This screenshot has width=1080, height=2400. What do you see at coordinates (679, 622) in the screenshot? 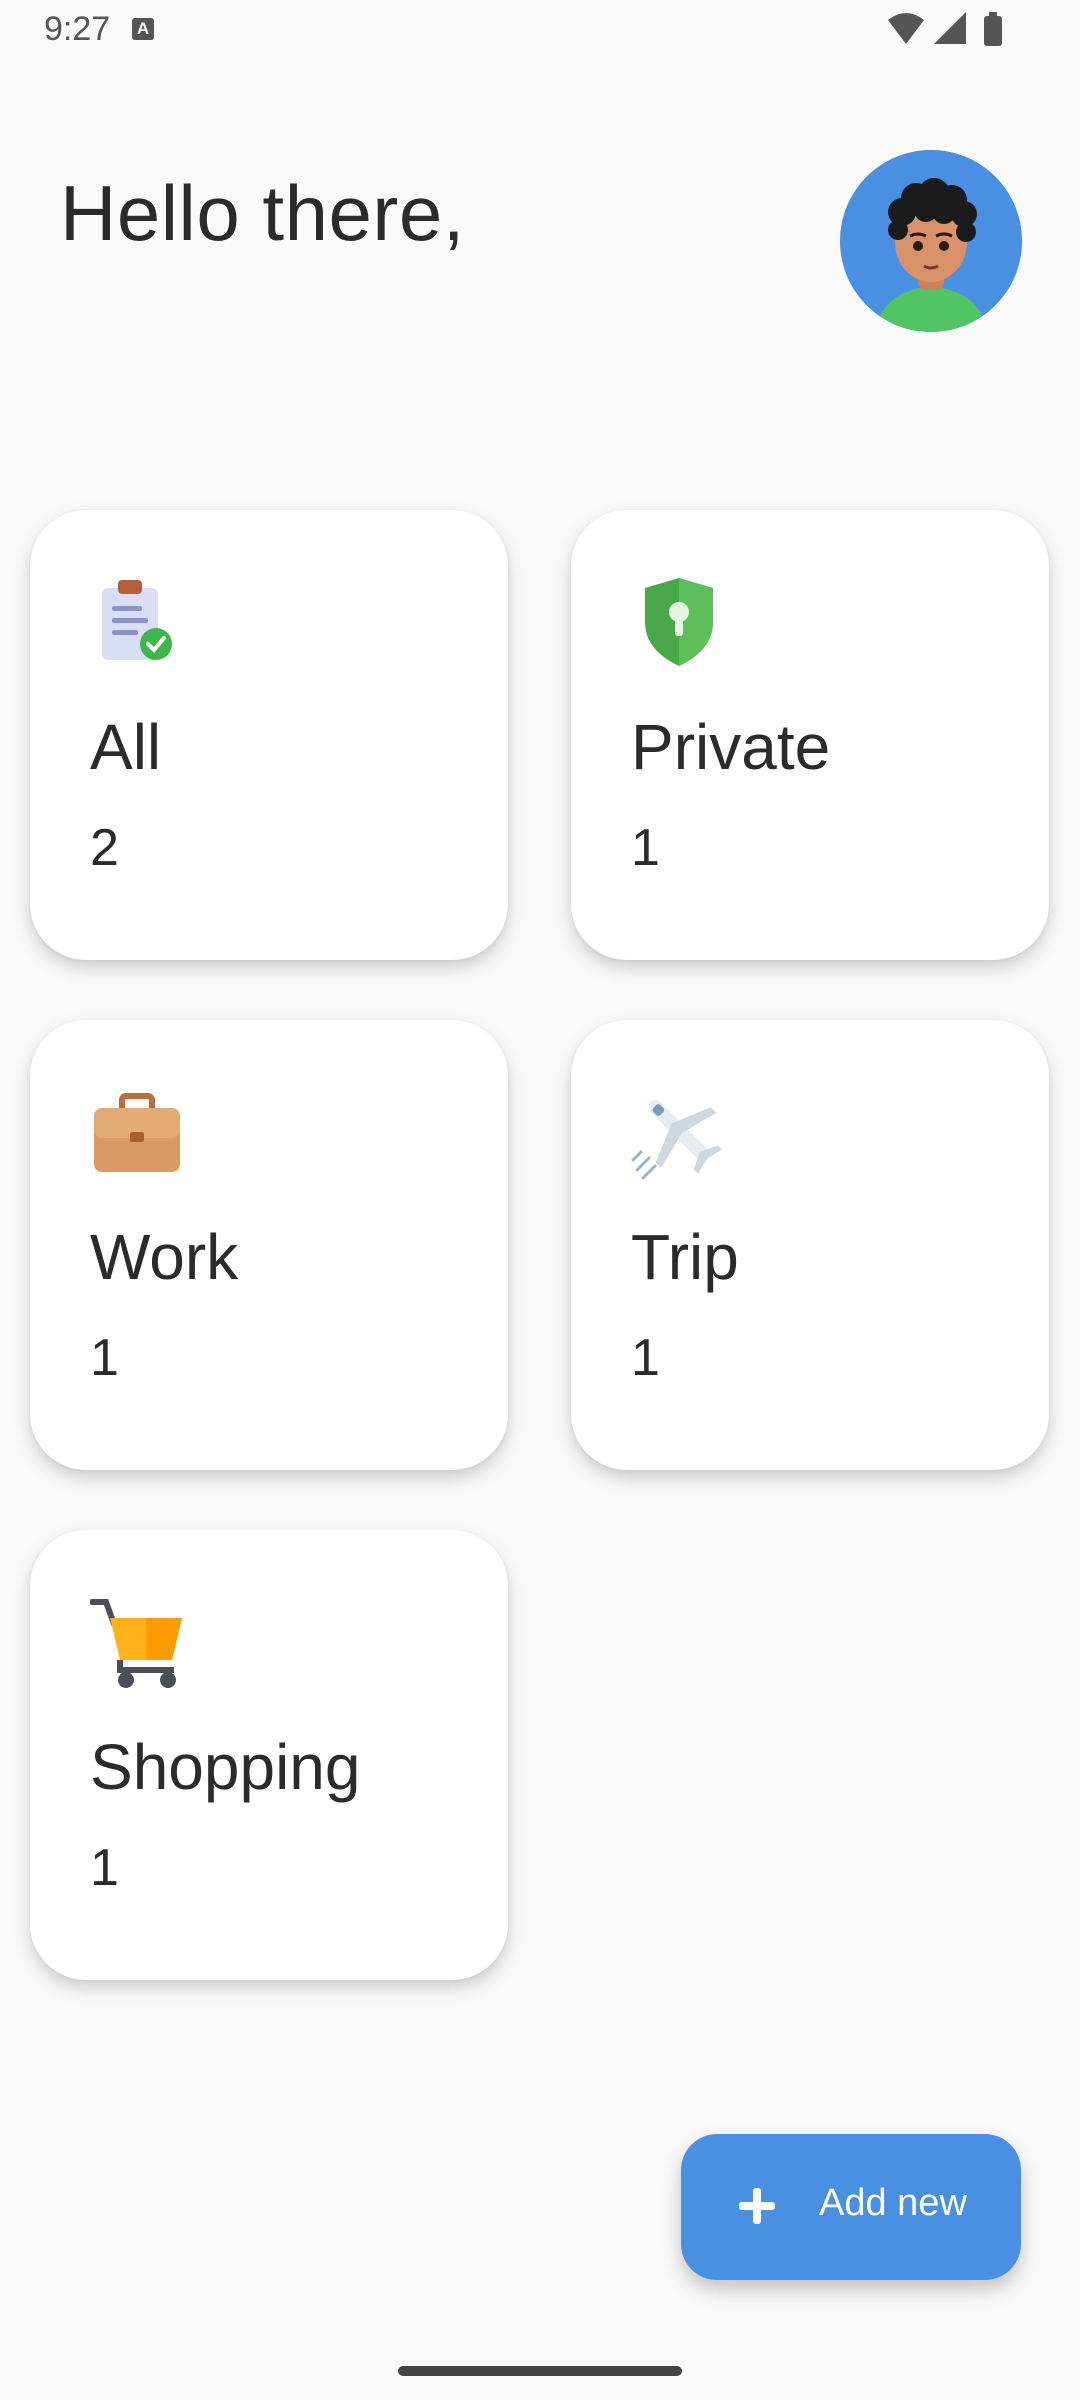
I see `shield-lock-icon` at bounding box center [679, 622].